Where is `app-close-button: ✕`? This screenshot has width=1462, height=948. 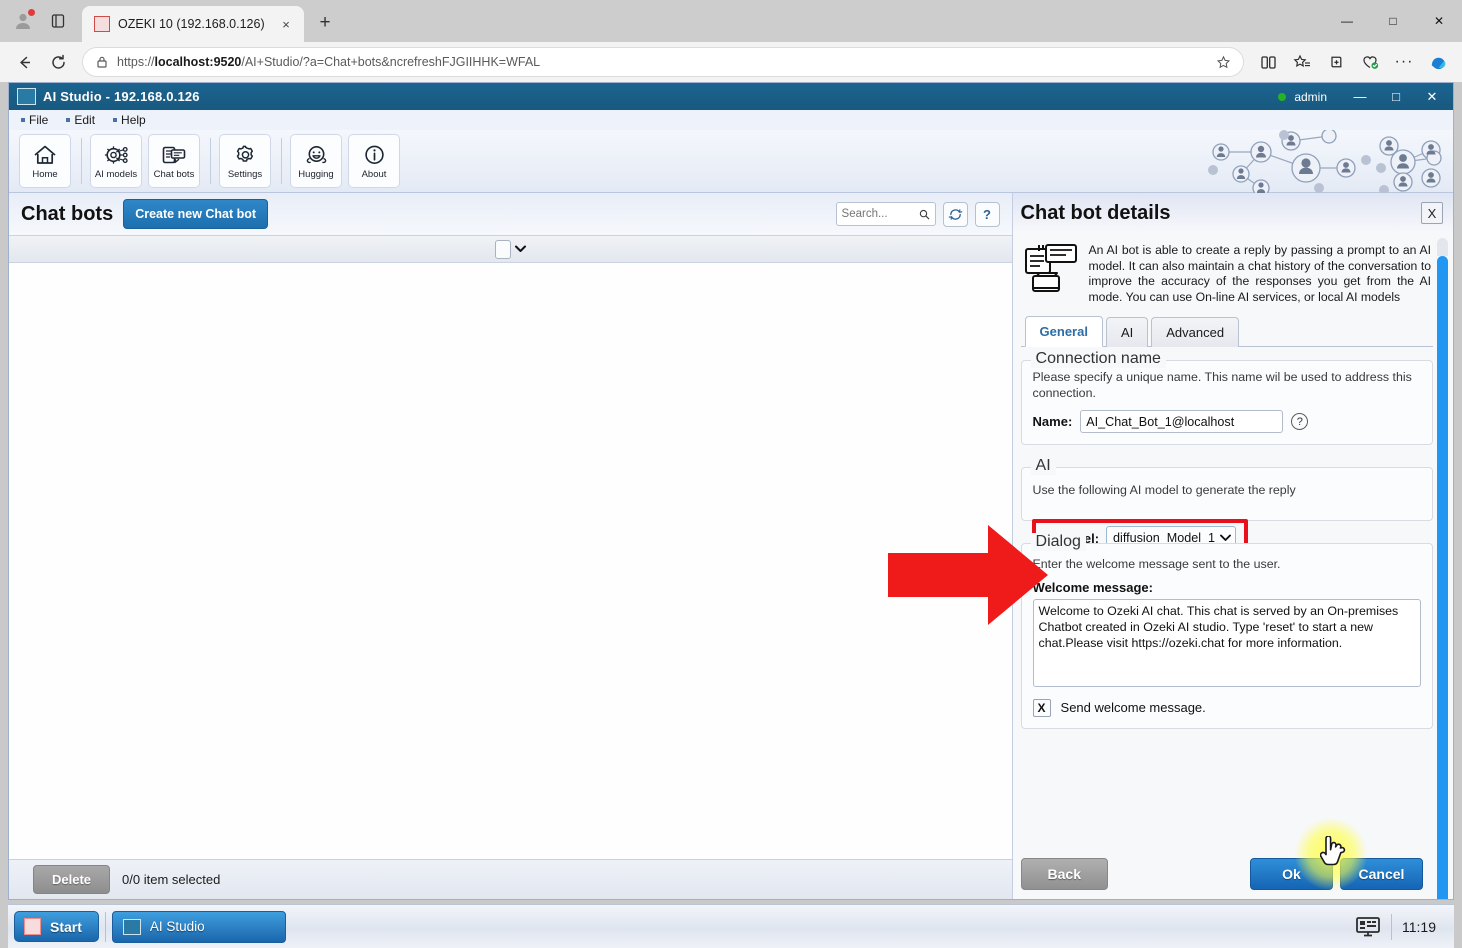 app-close-button: ✕ is located at coordinates (1432, 96).